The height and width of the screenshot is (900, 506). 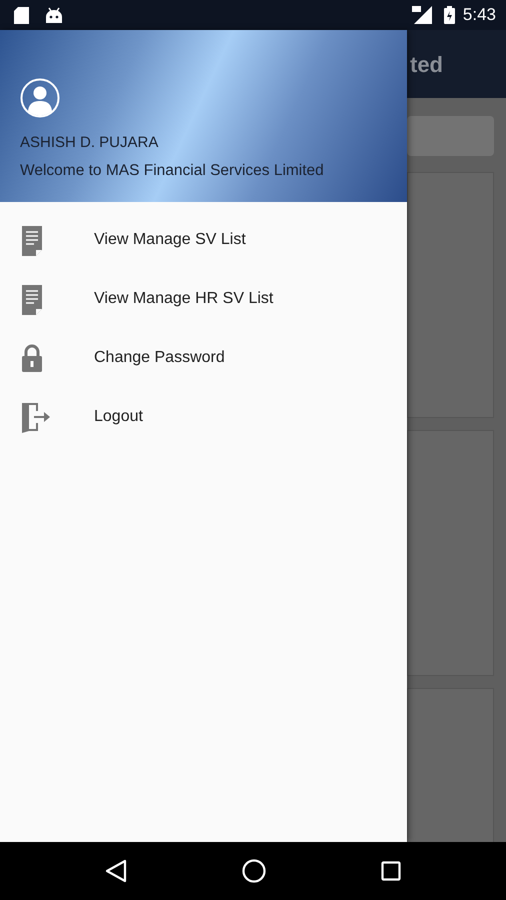 I want to click on recents-icon, so click(x=390, y=871).